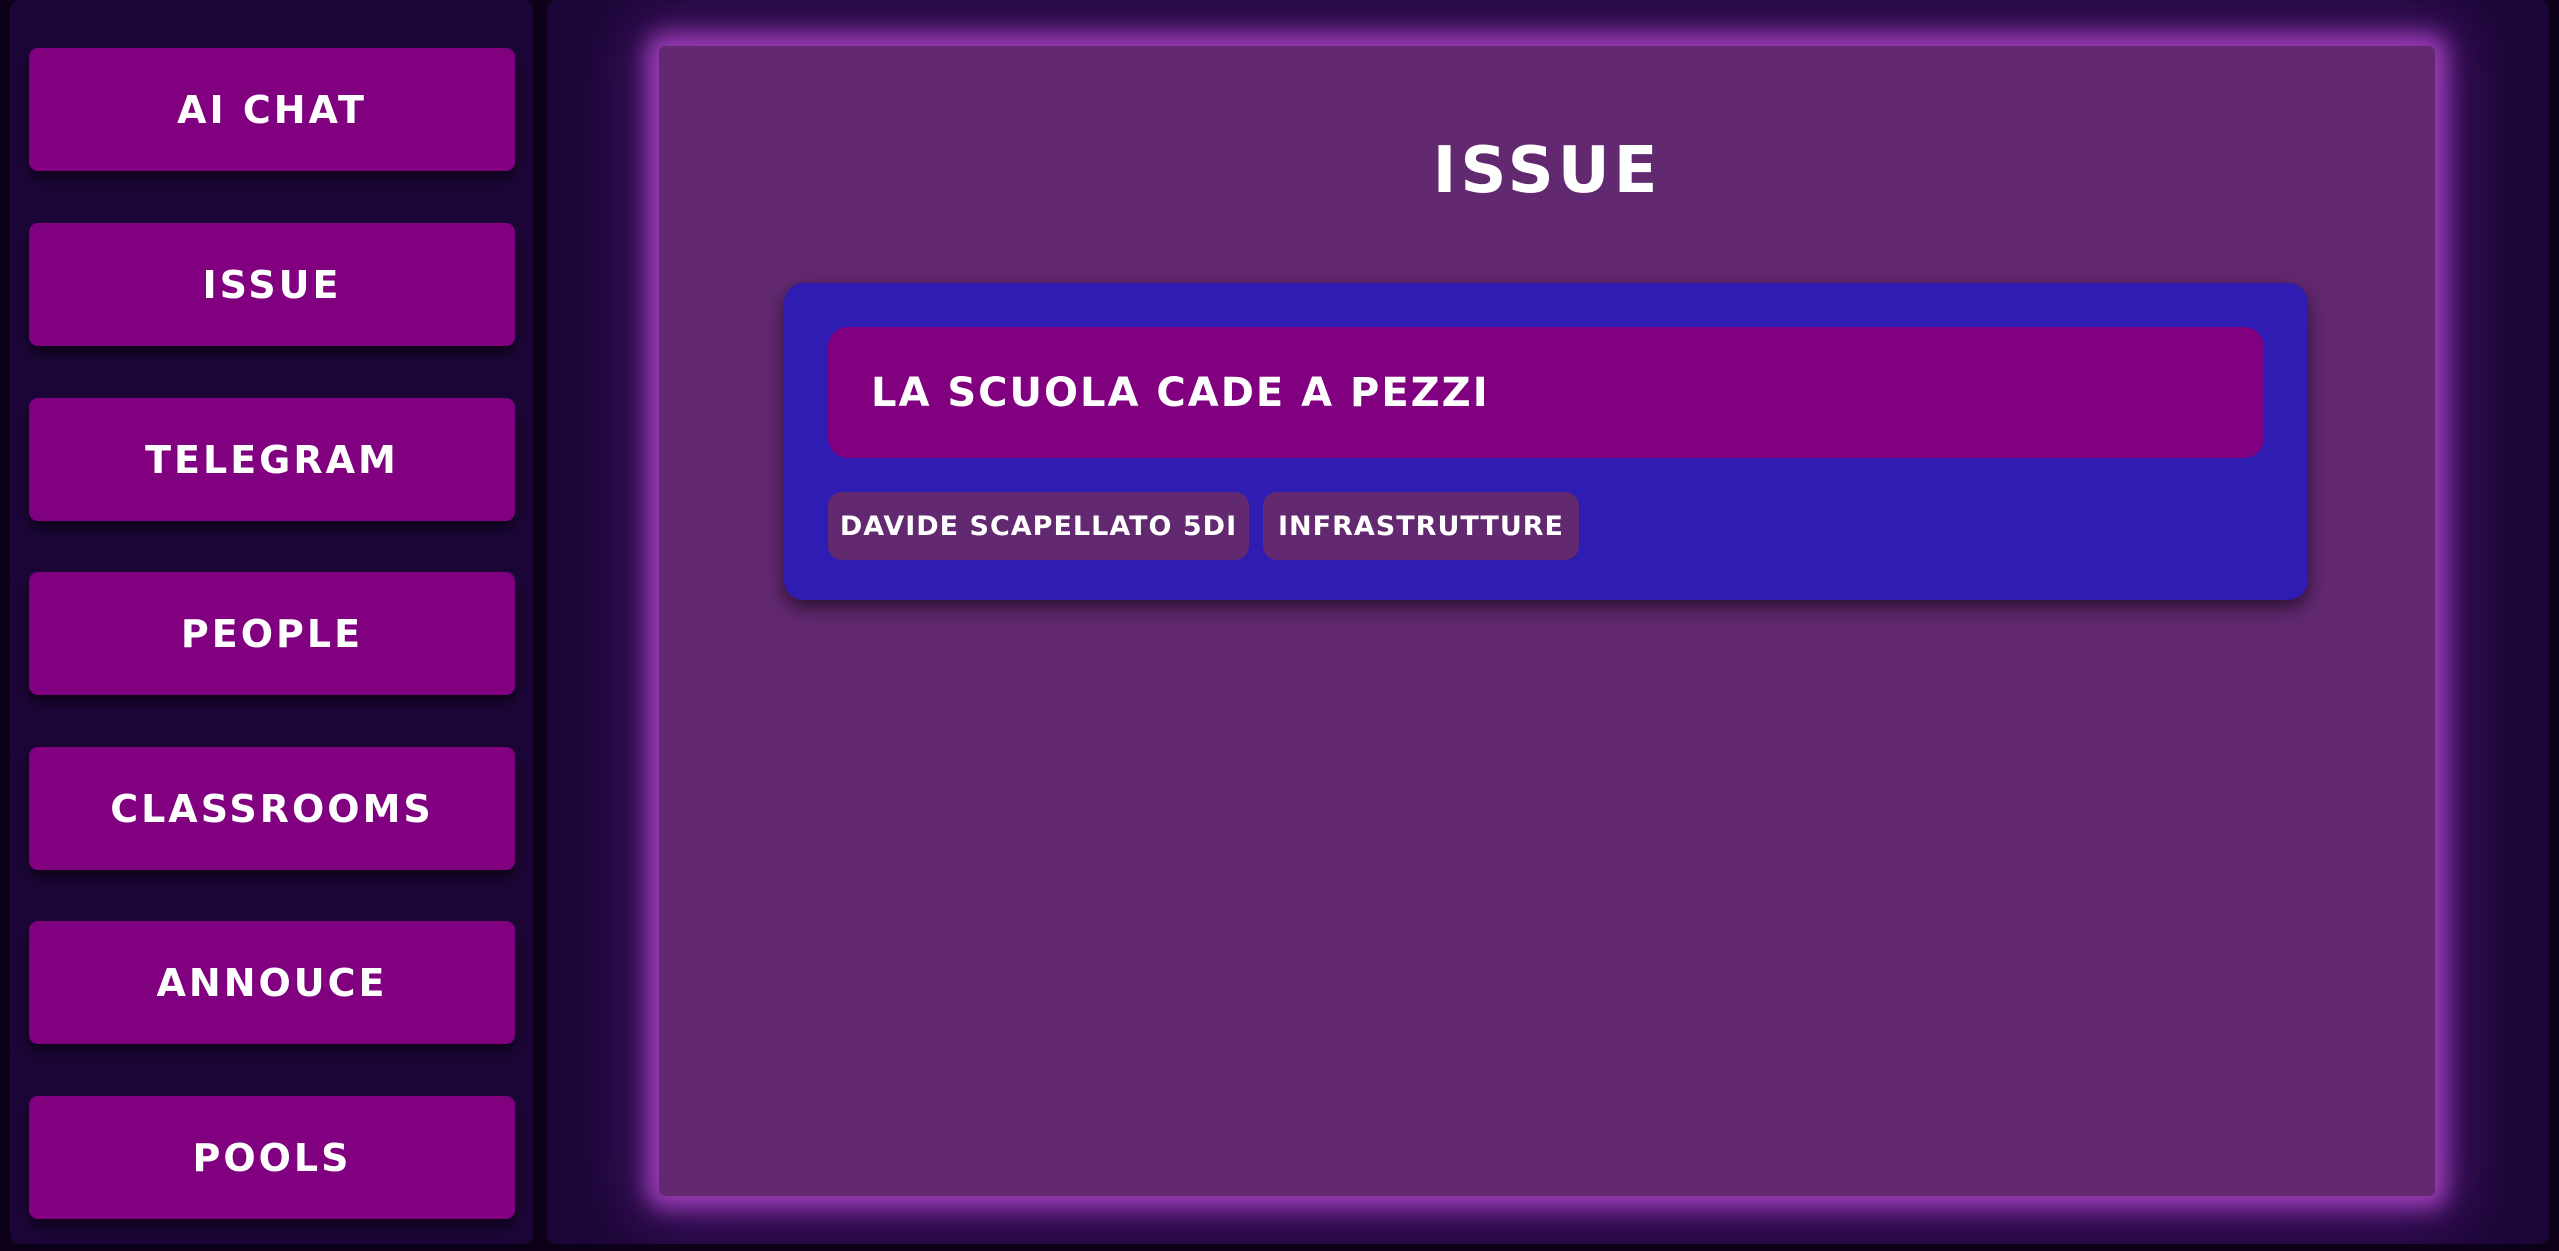 This screenshot has height=1251, width=2559. I want to click on sidebar-item-classrooms: CLASSROOMS, so click(272, 808).